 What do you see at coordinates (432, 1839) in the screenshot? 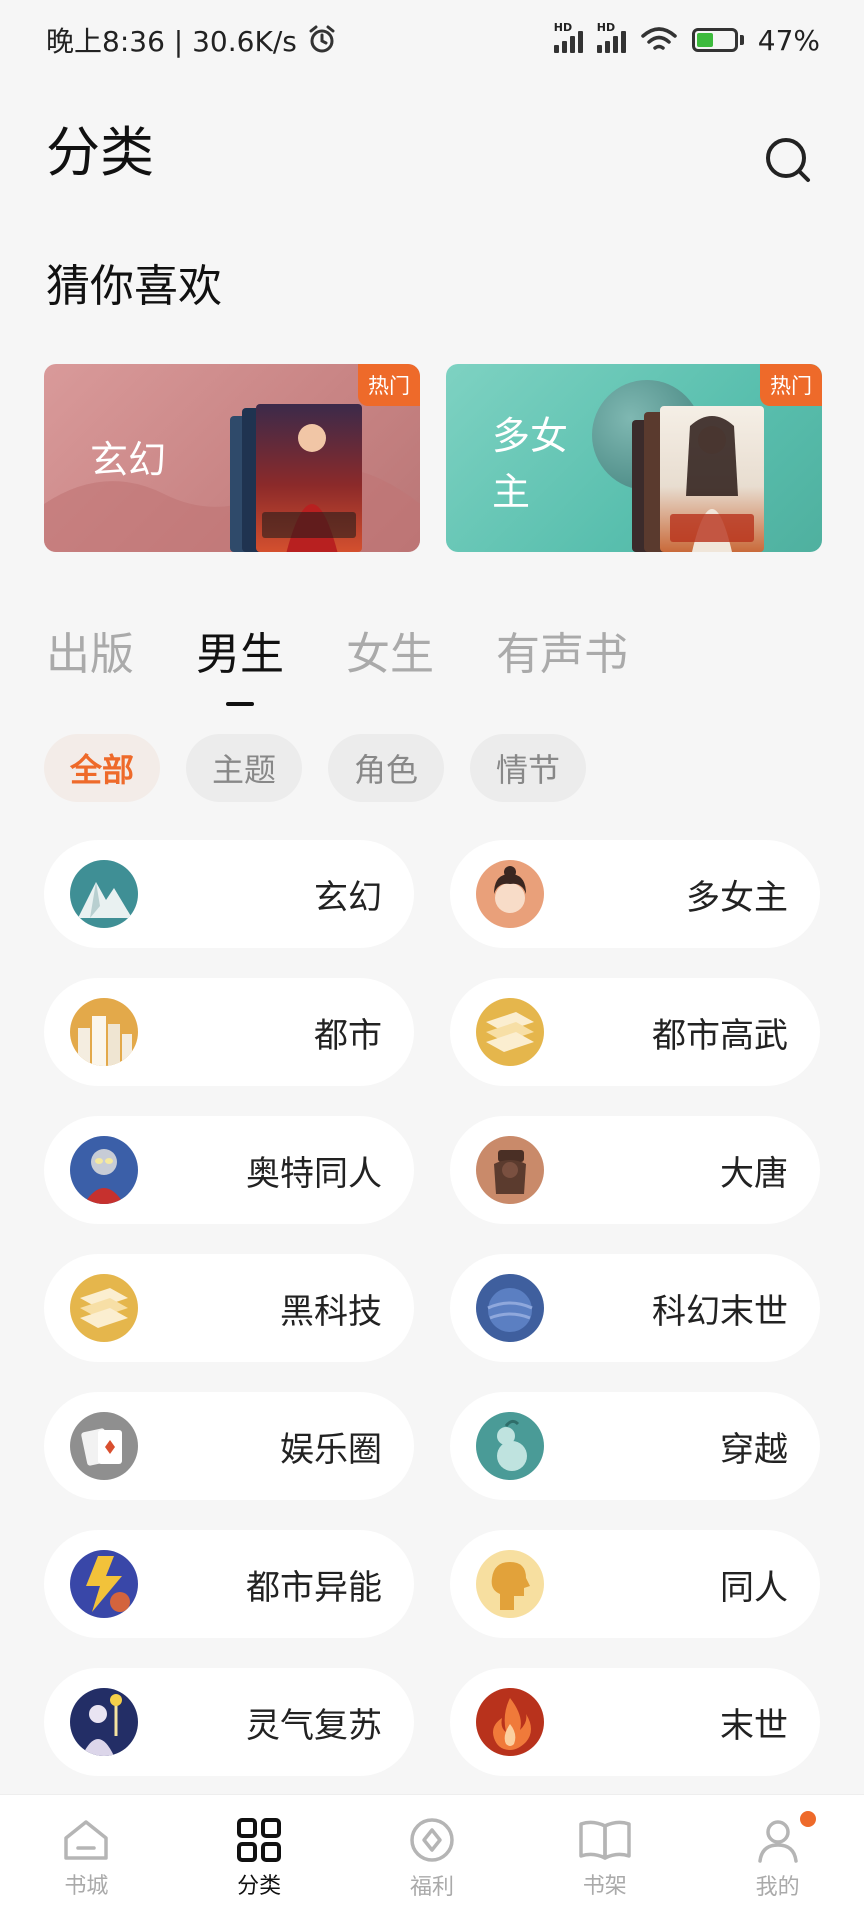
I see `coin-icon` at bounding box center [432, 1839].